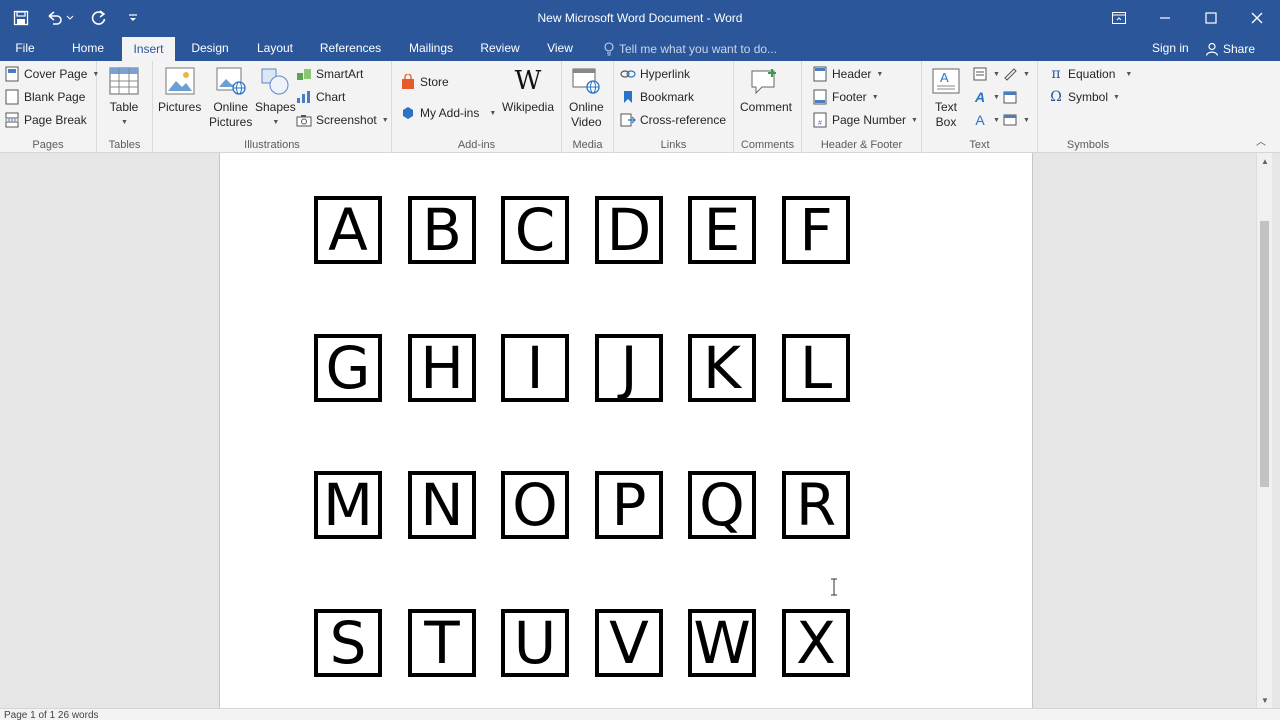 The width and height of the screenshot is (1280, 720). What do you see at coordinates (25, 48) in the screenshot?
I see `tab-file: File` at bounding box center [25, 48].